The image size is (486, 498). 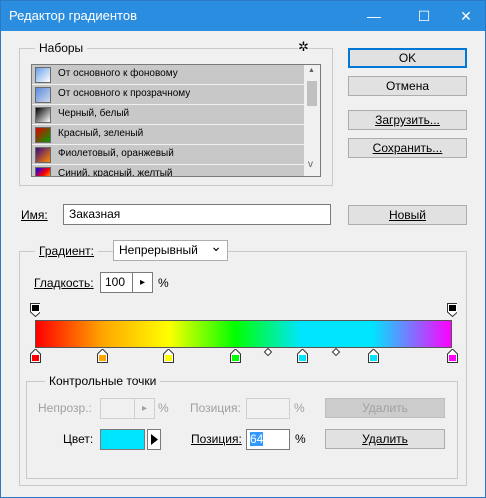 I want to click on ok-button: OK, so click(x=407, y=58).